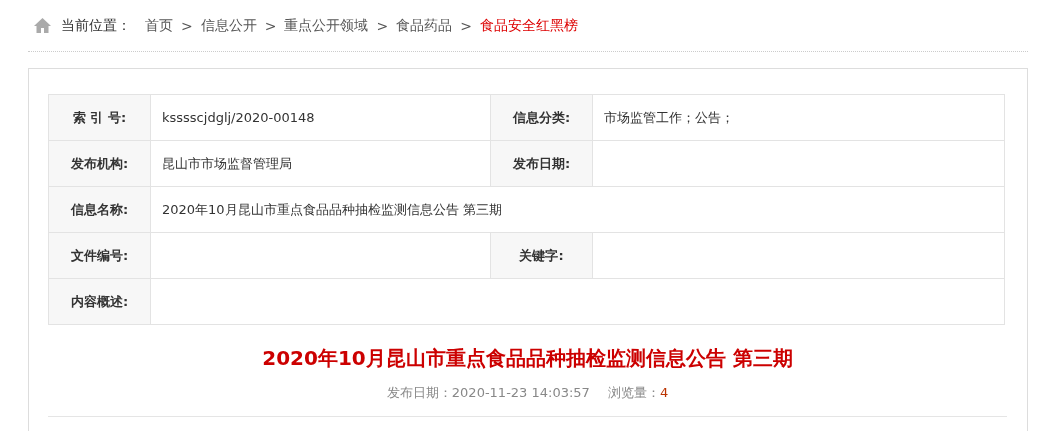  Describe the element at coordinates (419, 392) in the screenshot. I see `date-label: 发布日期：` at that location.